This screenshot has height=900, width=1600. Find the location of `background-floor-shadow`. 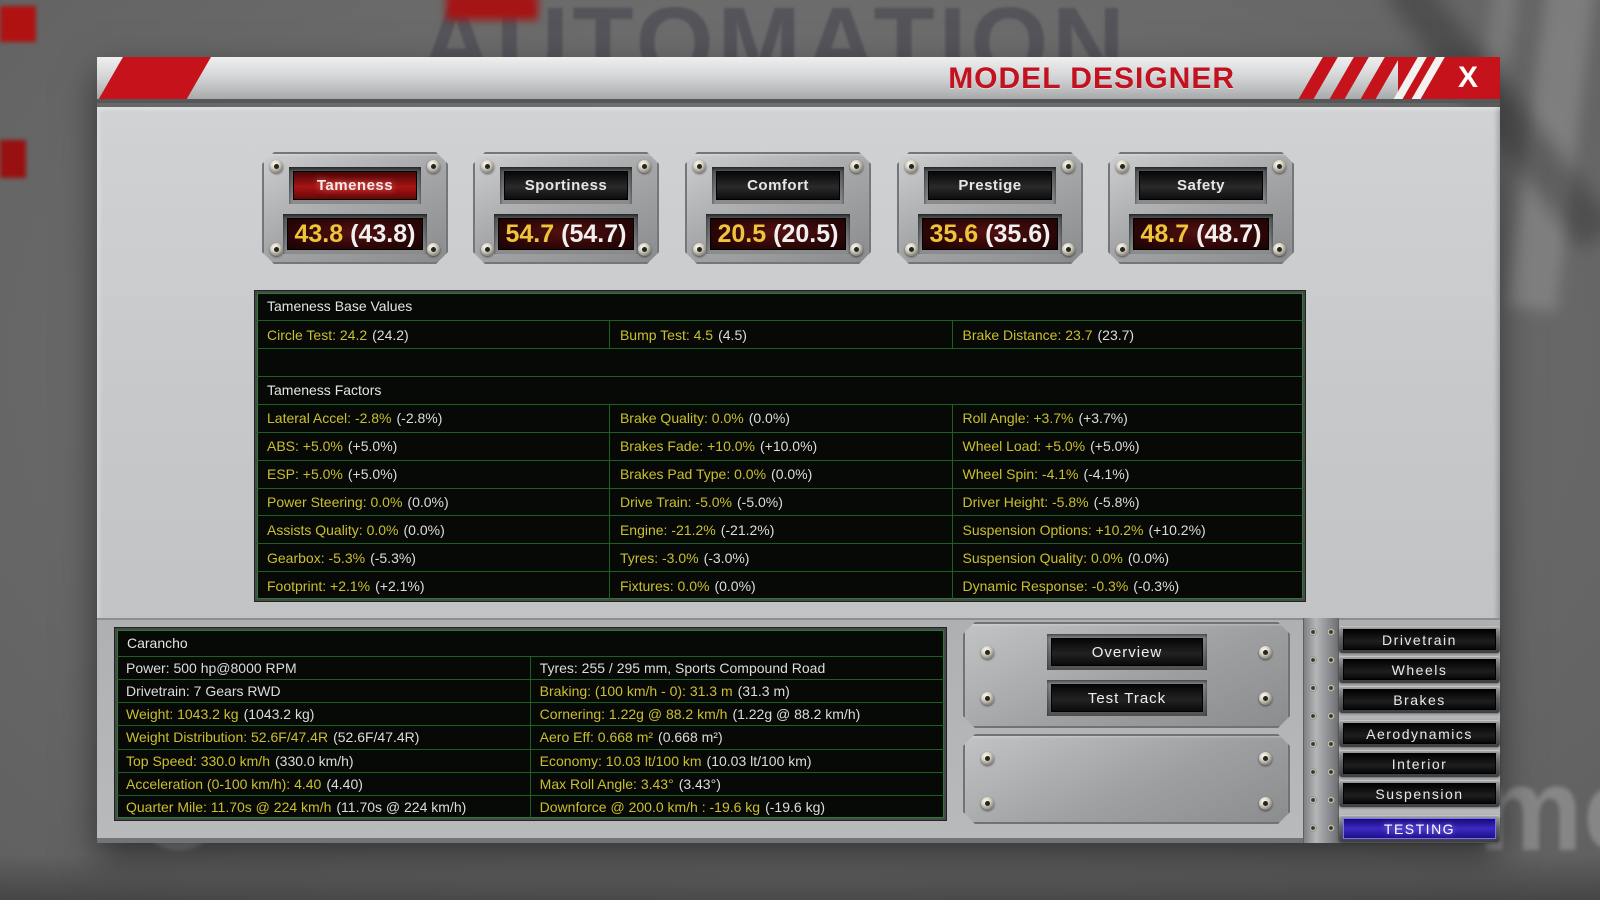

background-floor-shadow is located at coordinates (800, 877).